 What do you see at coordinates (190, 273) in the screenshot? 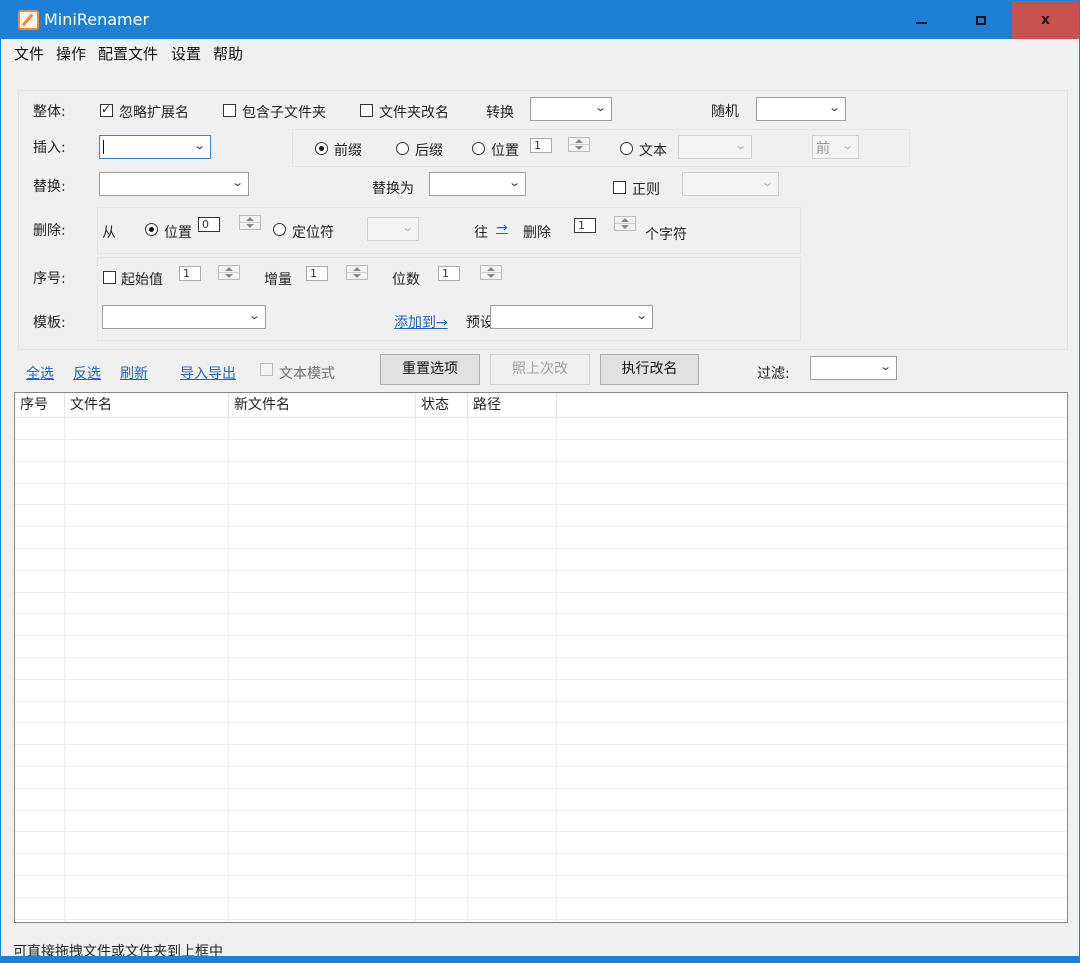
I see `sequence-start-input: 1` at bounding box center [190, 273].